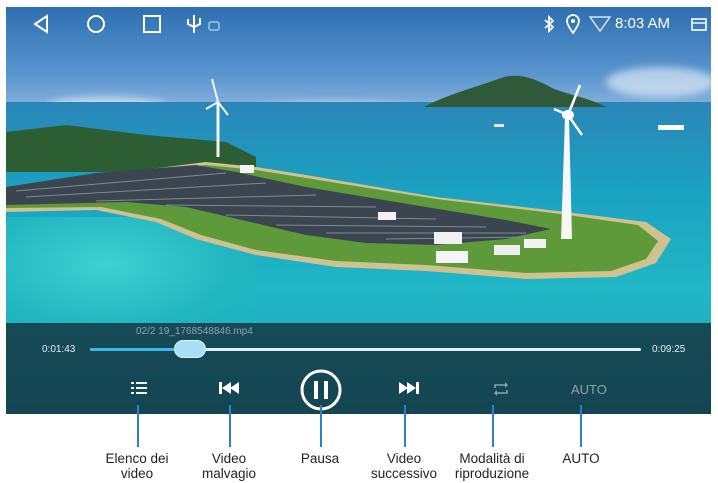 The height and width of the screenshot is (483, 718). Describe the element at coordinates (194, 26) in the screenshot. I see `usb-icon` at that location.